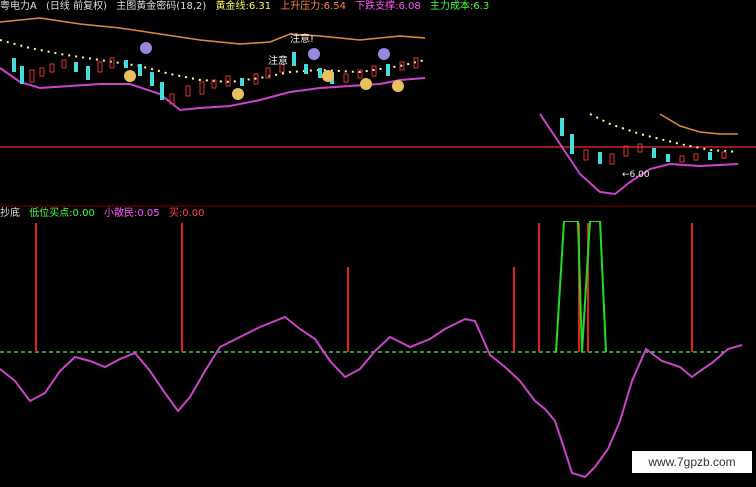 Image resolution: width=756 pixels, height=487 pixels. I want to click on period-label: (日线 前复权), so click(76, 6).